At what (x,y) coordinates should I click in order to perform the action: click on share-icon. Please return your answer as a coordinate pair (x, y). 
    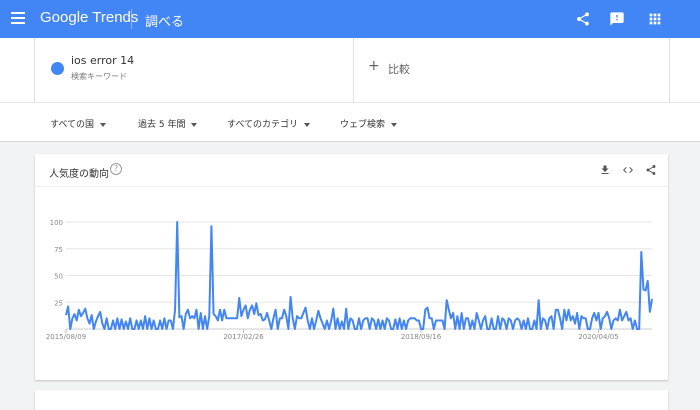
    Looking at the image, I should click on (583, 19).